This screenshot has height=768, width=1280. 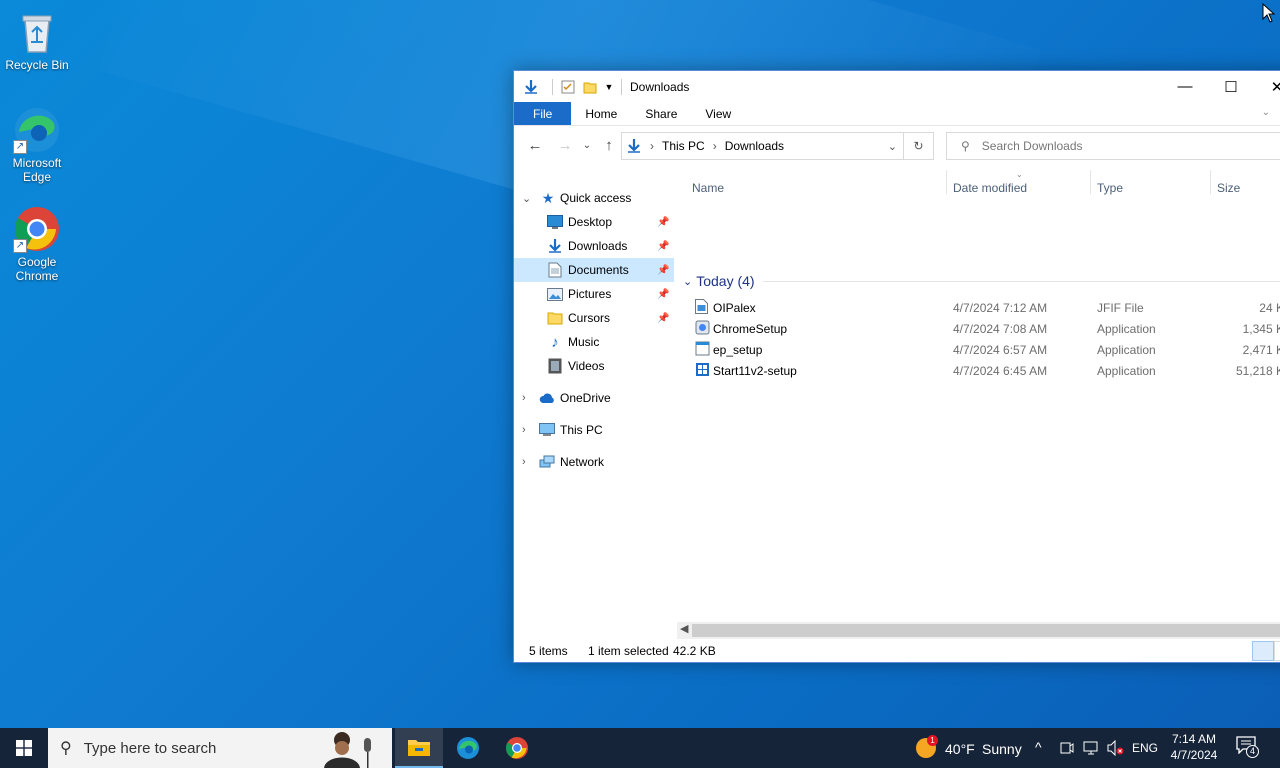 What do you see at coordinates (594, 246) in the screenshot?
I see `nav-item-downloads: Downloads 📌` at bounding box center [594, 246].